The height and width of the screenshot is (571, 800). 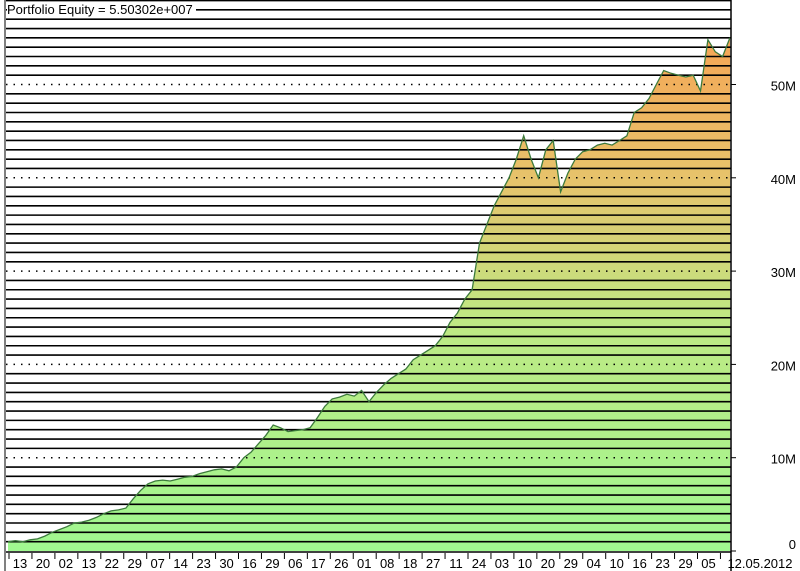 I want to click on x-tick-label: 27, so click(x=433, y=563).